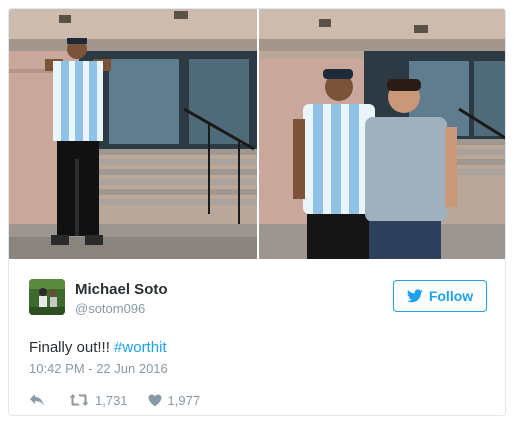 The image size is (514, 424). Describe the element at coordinates (110, 308) in the screenshot. I see `author-handle: @sotom096` at that location.